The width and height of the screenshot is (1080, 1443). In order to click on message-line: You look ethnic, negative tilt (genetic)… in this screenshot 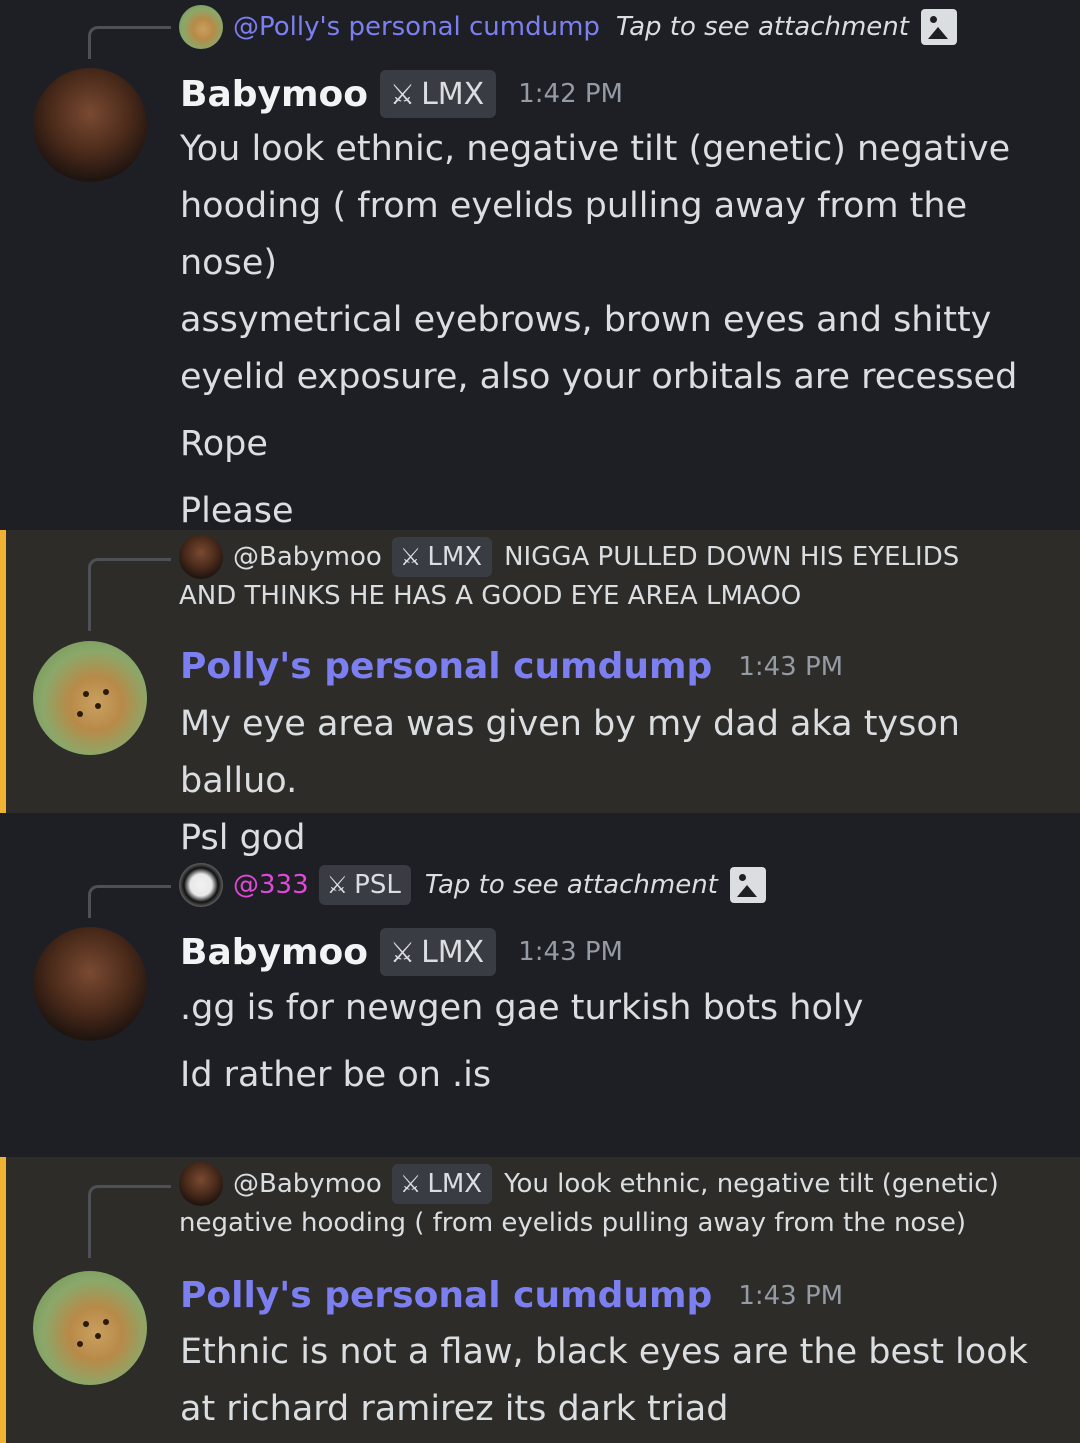, I will do `click(595, 149)`.